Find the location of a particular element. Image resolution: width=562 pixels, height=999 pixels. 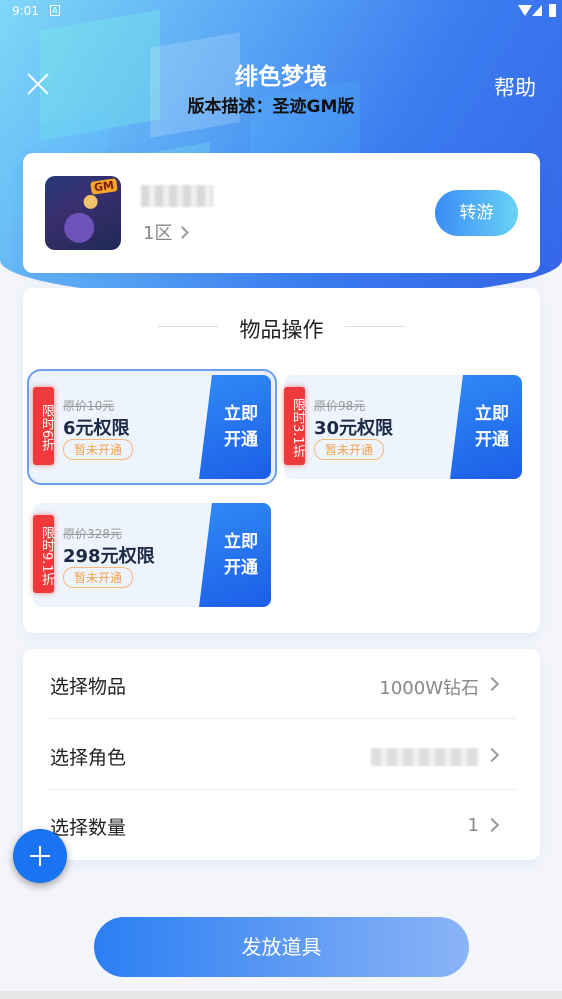

add-floating-button is located at coordinates (40, 856).